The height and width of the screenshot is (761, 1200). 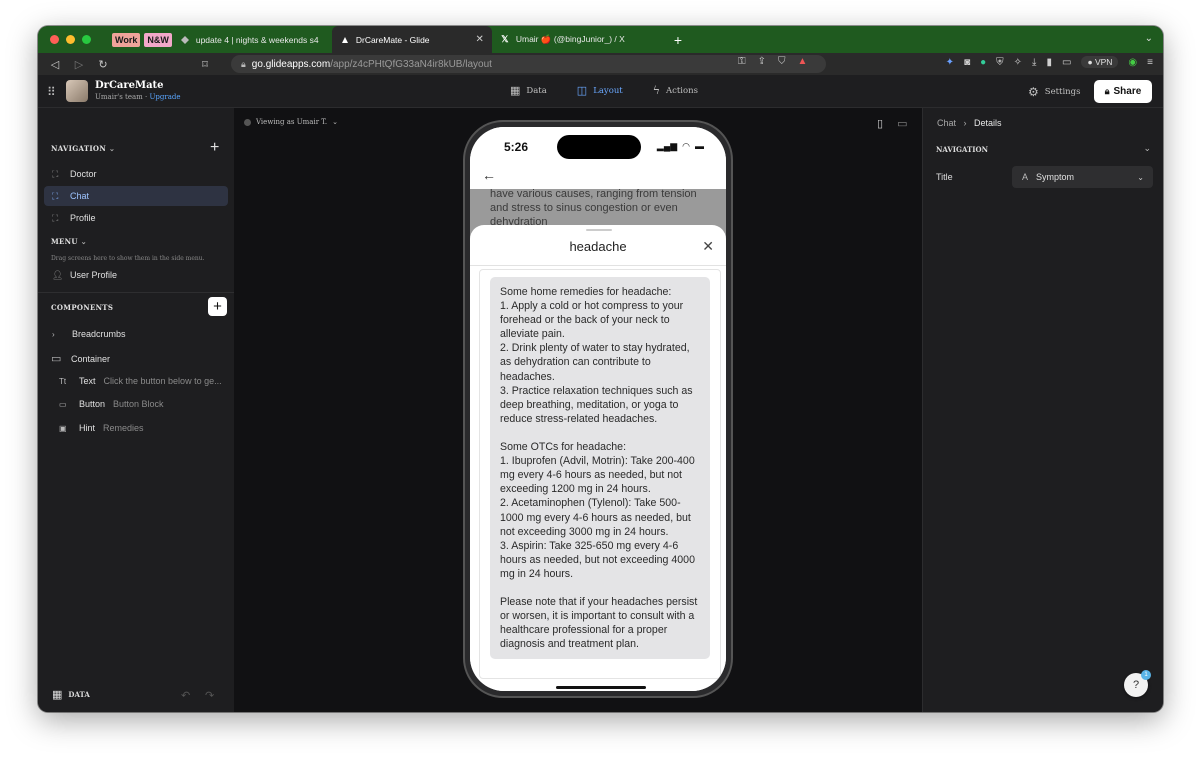 I want to click on table-icon: ▦, so click(x=515, y=90).